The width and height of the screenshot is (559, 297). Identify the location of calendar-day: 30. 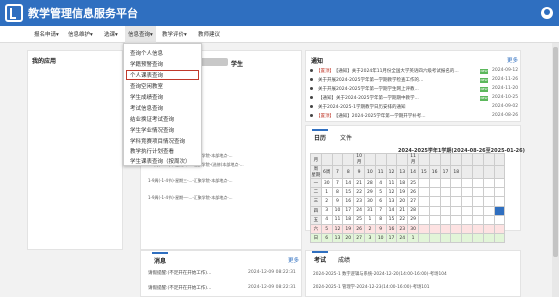
(326, 183).